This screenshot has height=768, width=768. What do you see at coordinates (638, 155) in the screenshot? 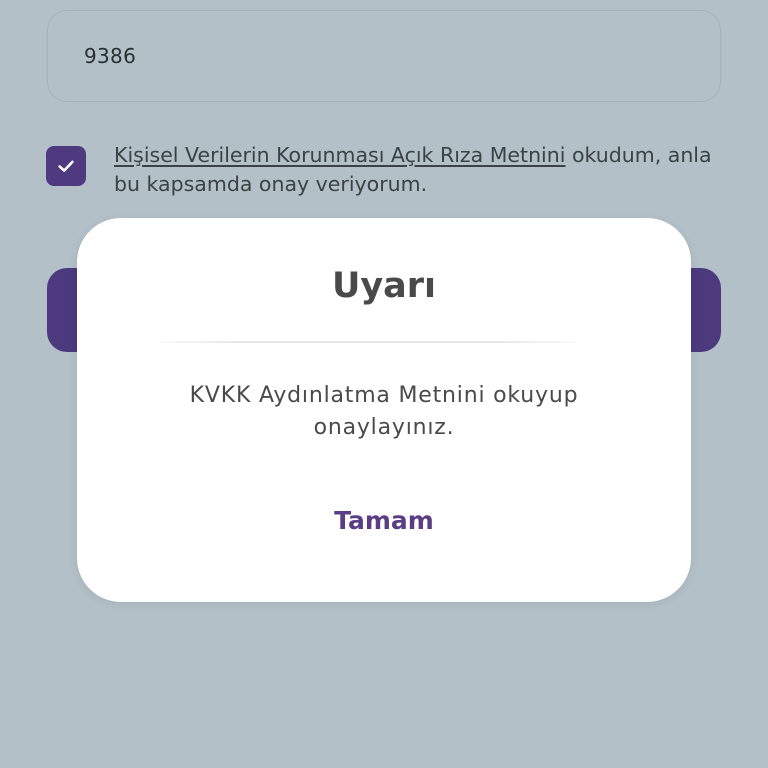
I see `consent-text-rest: okudum, anla` at bounding box center [638, 155].